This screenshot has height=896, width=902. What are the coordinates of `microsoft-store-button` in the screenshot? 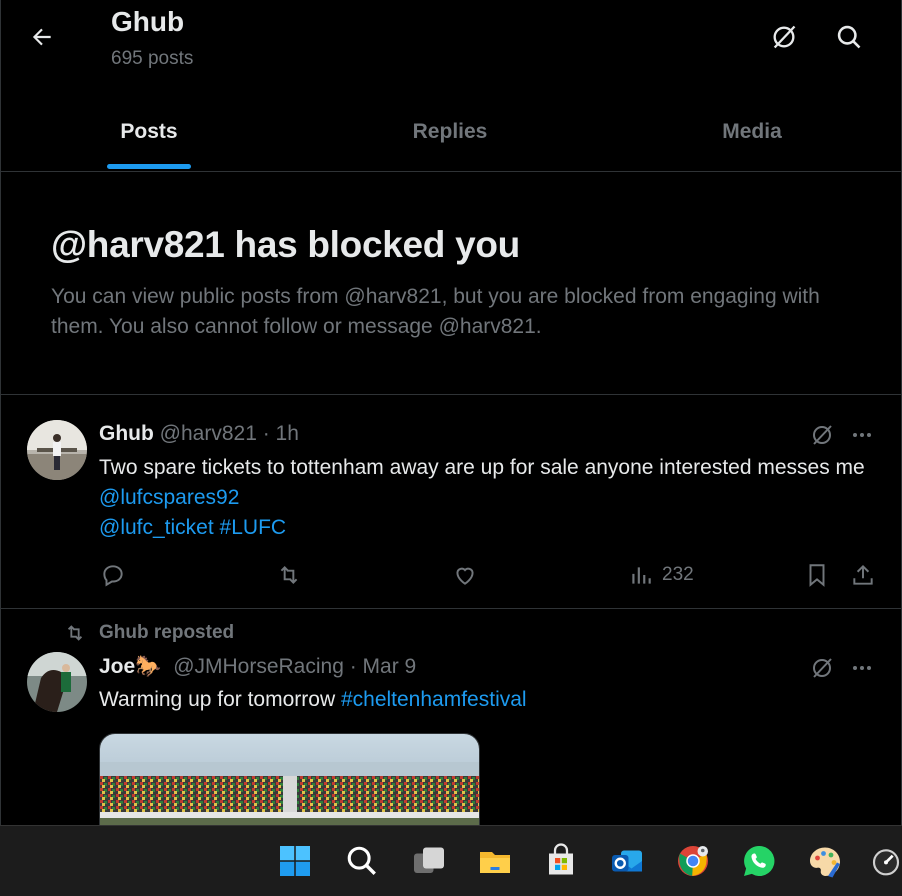 It's located at (561, 861).